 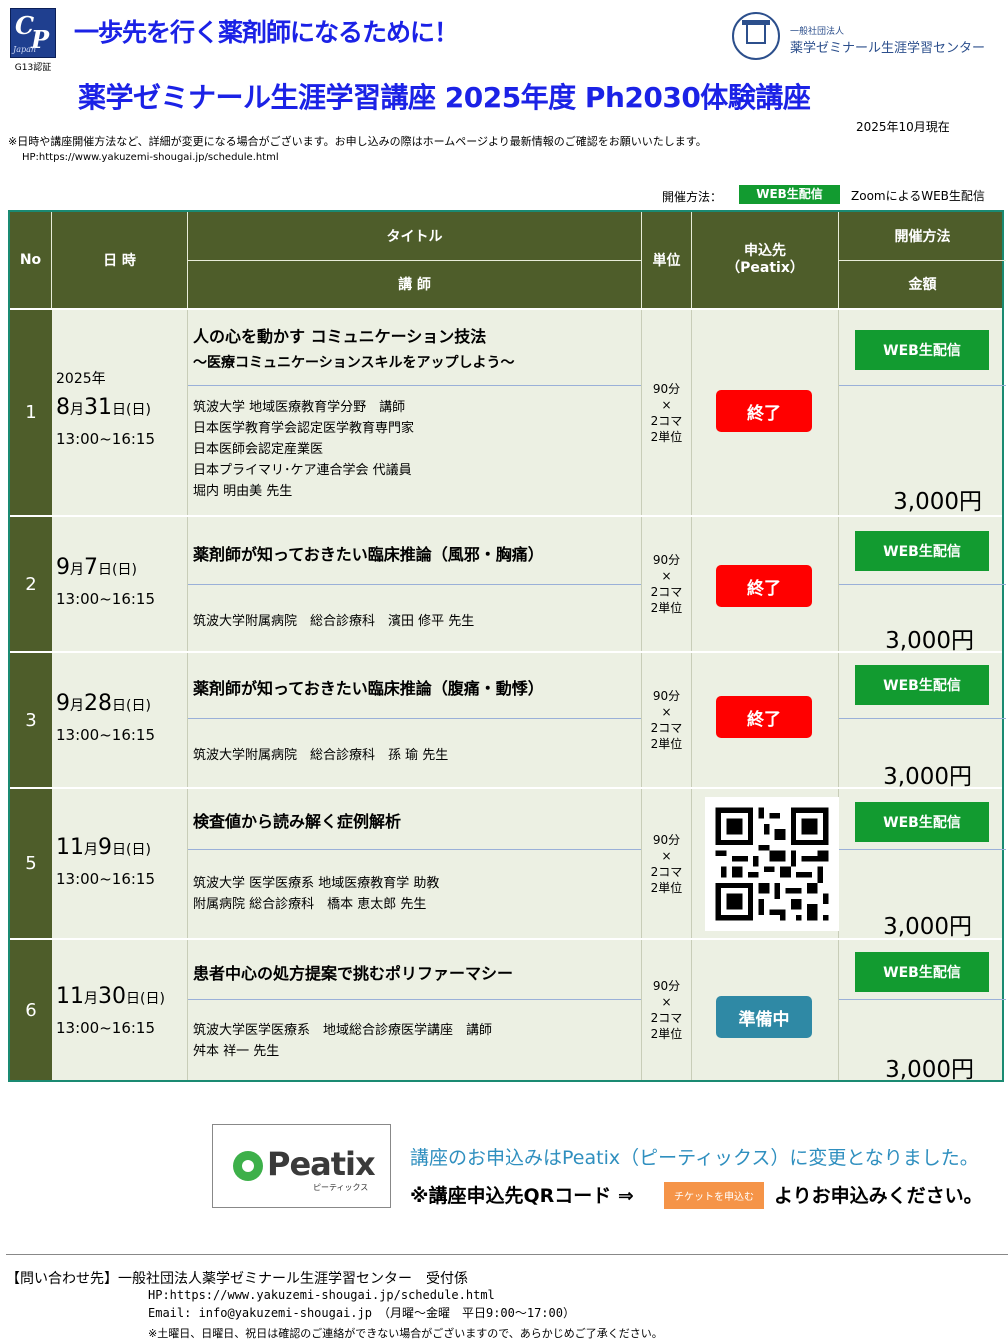 I want to click on as-of-date: 2025年10月現在, so click(x=903, y=127).